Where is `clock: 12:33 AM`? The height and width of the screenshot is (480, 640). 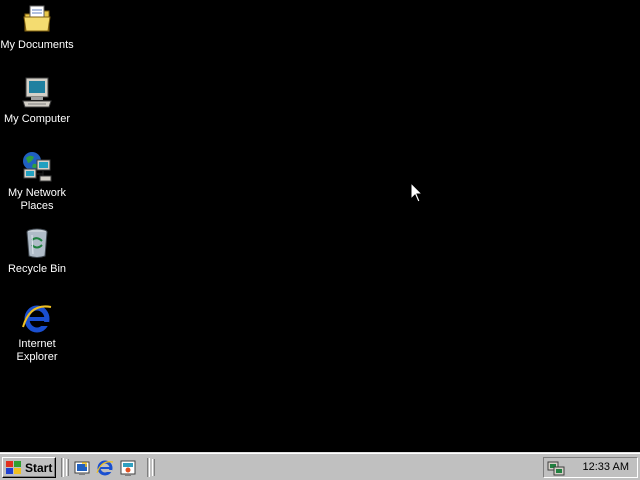 clock: 12:33 AM is located at coordinates (606, 467).